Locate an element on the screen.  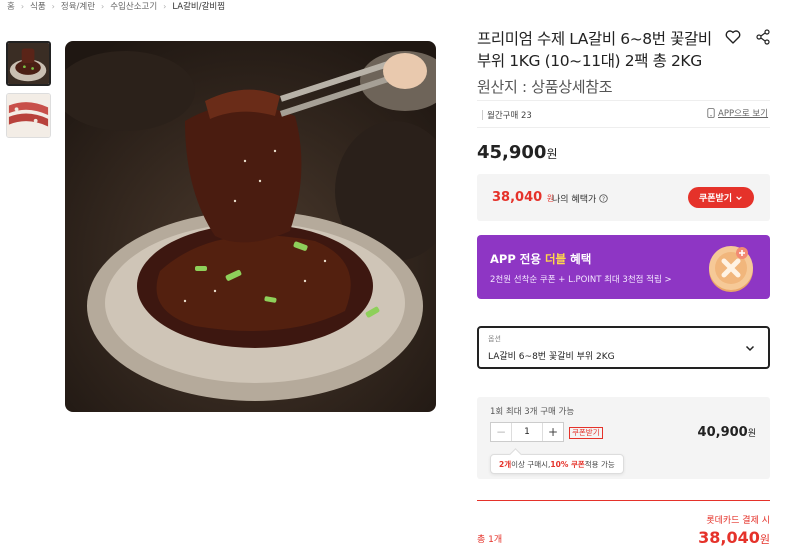
info-icon: ? is located at coordinates (603, 198).